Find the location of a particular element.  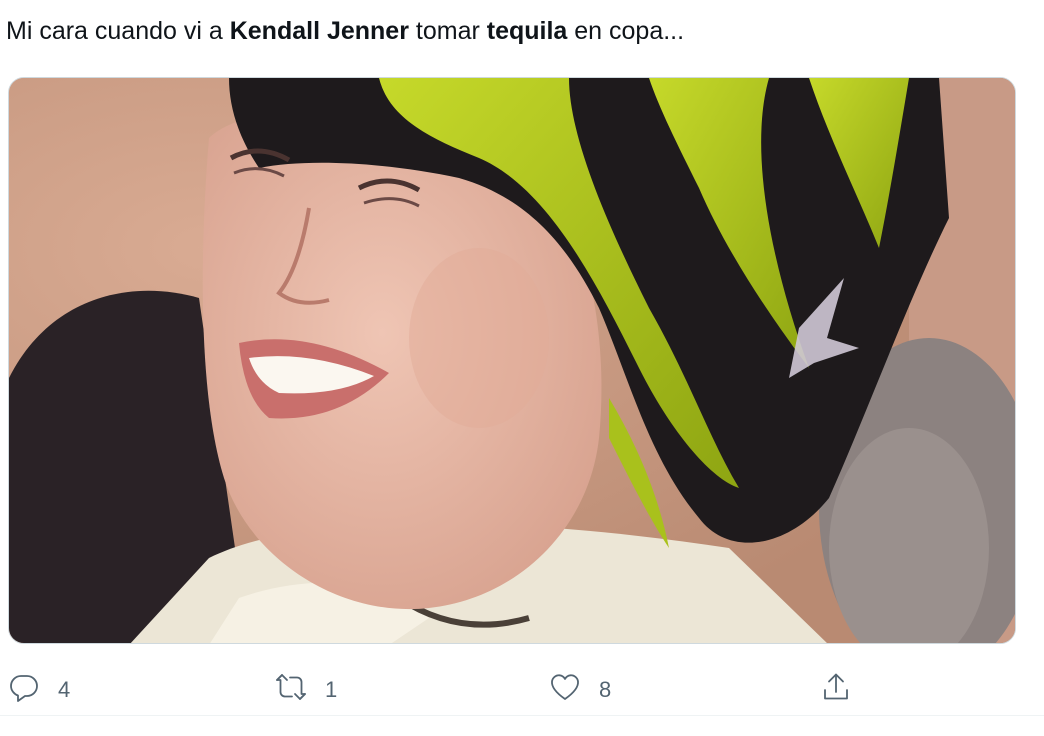

reply-count: 4 is located at coordinates (64, 689).